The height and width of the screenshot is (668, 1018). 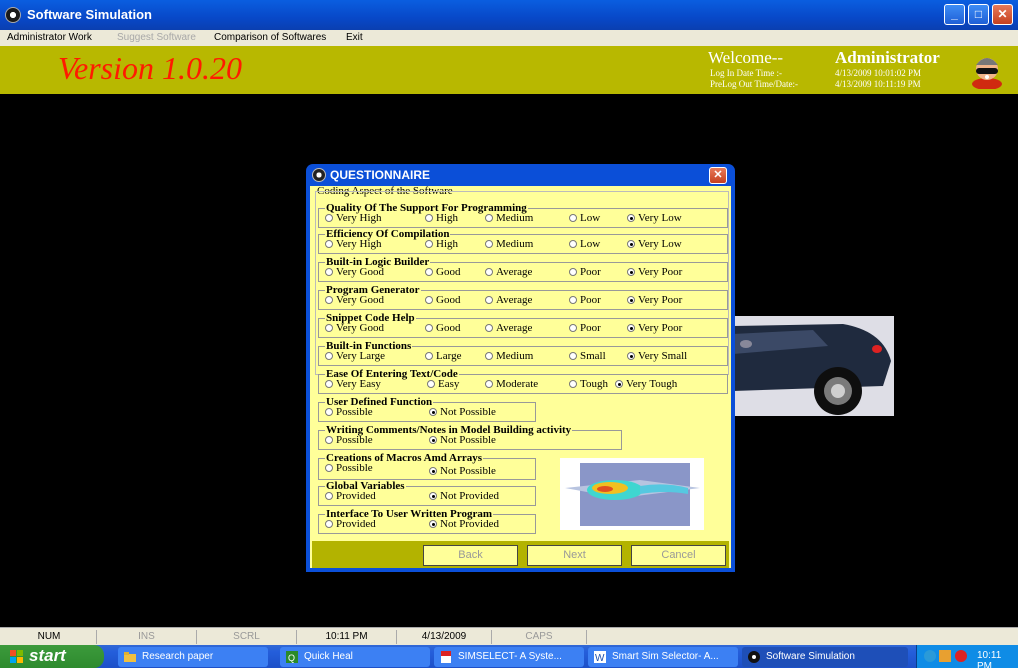 What do you see at coordinates (193, 657) in the screenshot?
I see `task-research-paper: Research paper` at bounding box center [193, 657].